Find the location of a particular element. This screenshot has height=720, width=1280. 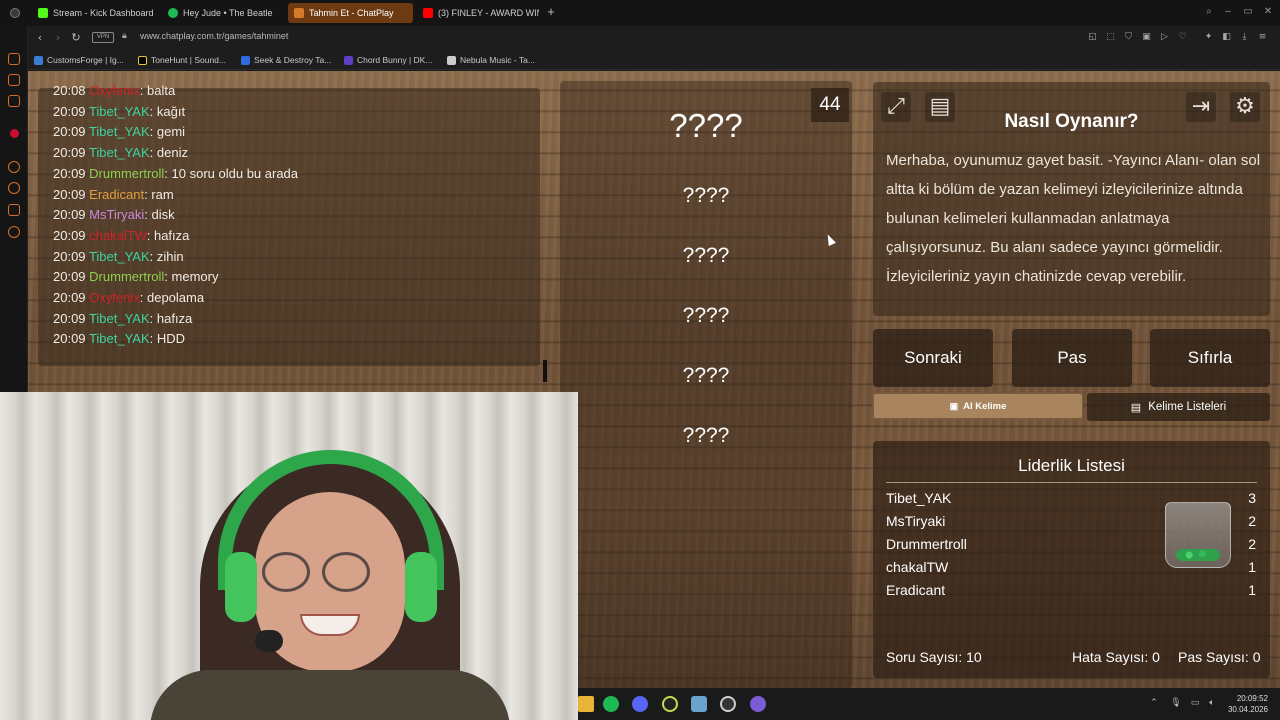

chat-message: 20:09 Tibet_YAK: HDD is located at coordinates (119, 338).